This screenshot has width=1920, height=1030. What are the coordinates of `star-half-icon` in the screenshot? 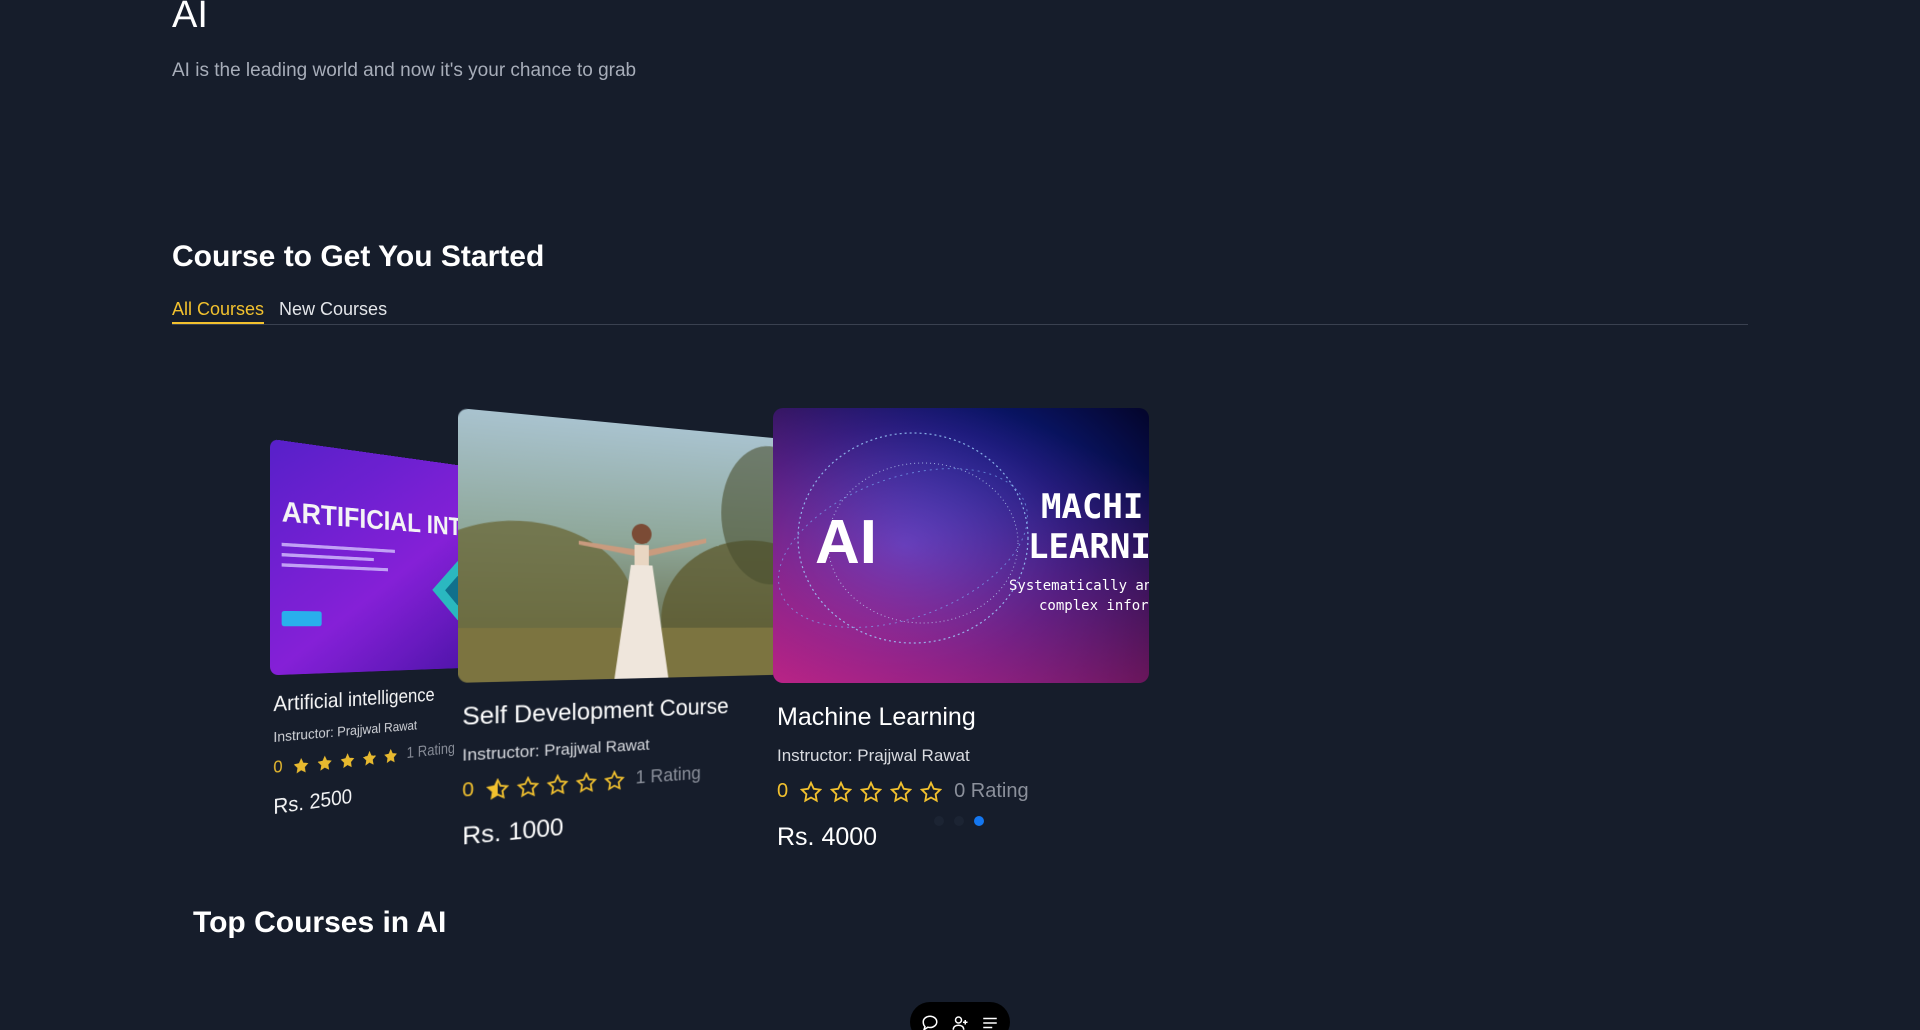 It's located at (497, 788).